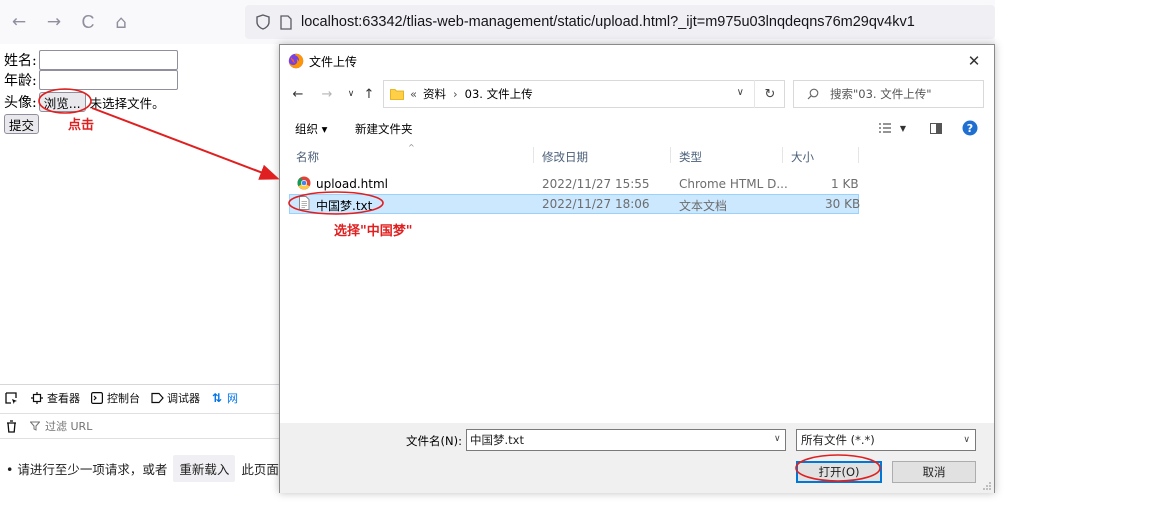 The width and height of the screenshot is (1152, 517). Describe the element at coordinates (22, 124) in the screenshot. I see `submit-button: 提交` at that location.